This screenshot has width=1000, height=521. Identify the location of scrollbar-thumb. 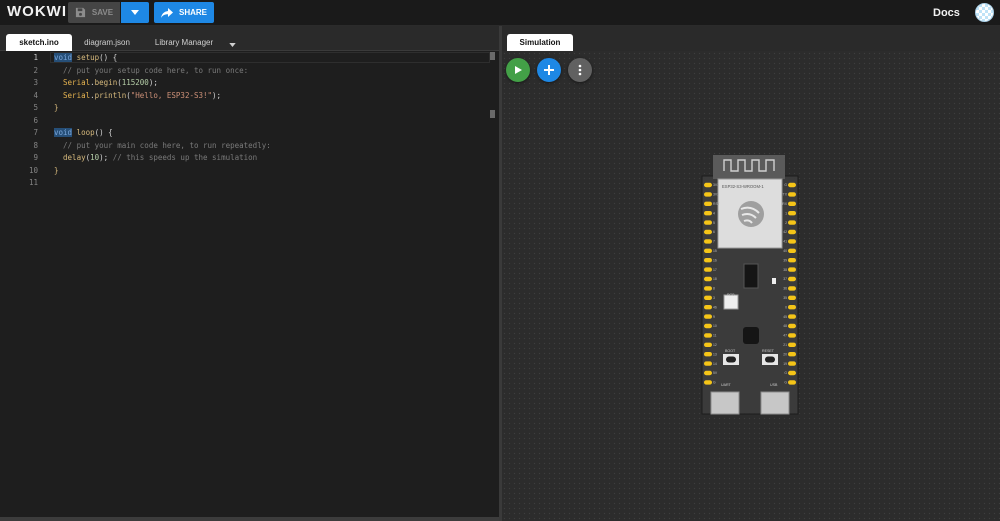
(492, 56).